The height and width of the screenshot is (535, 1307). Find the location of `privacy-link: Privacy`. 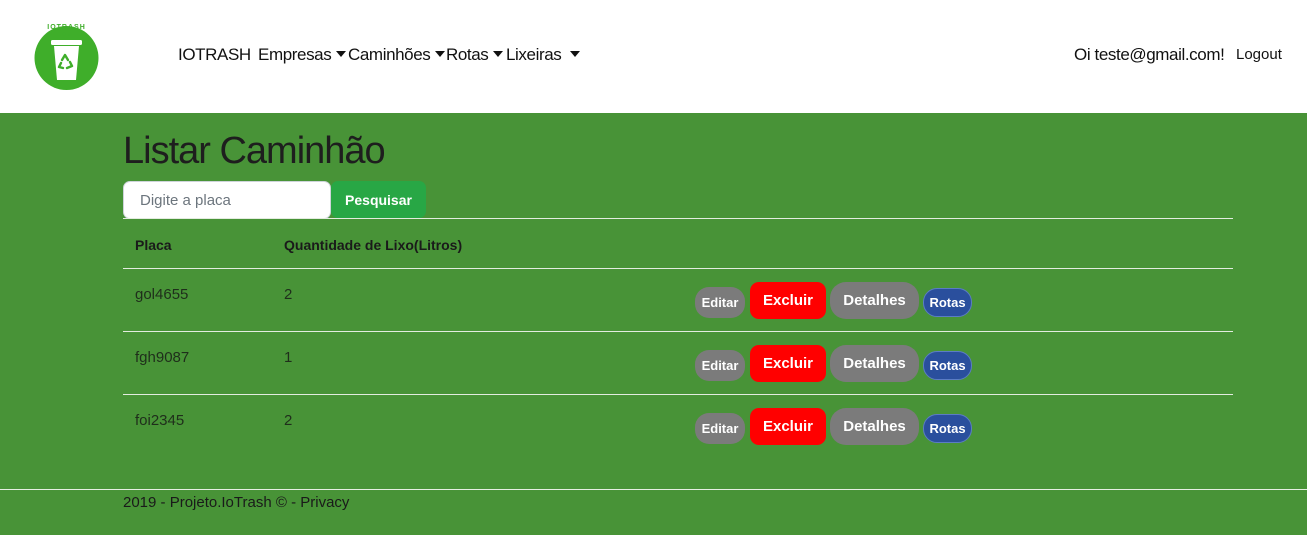

privacy-link: Privacy is located at coordinates (324, 502).